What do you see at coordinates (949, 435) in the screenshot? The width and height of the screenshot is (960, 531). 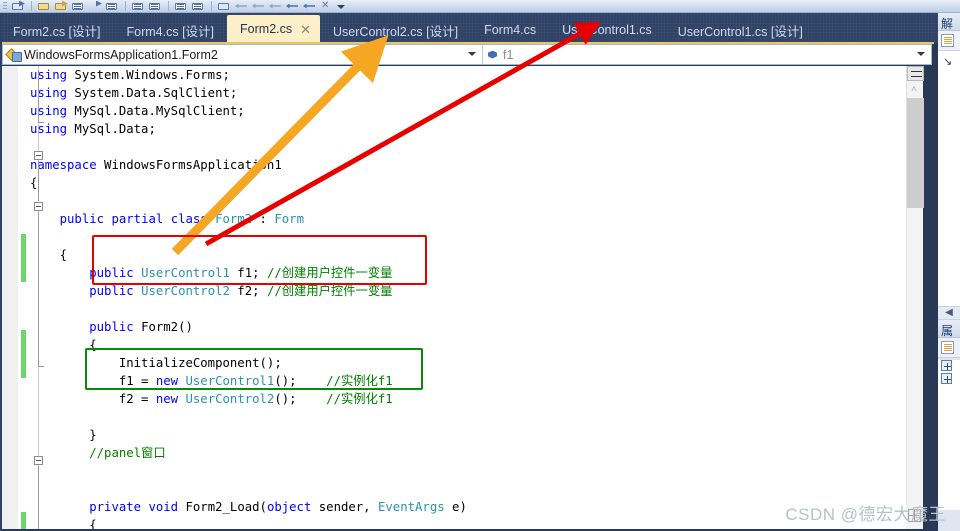 I see `properties-grid` at bounding box center [949, 435].